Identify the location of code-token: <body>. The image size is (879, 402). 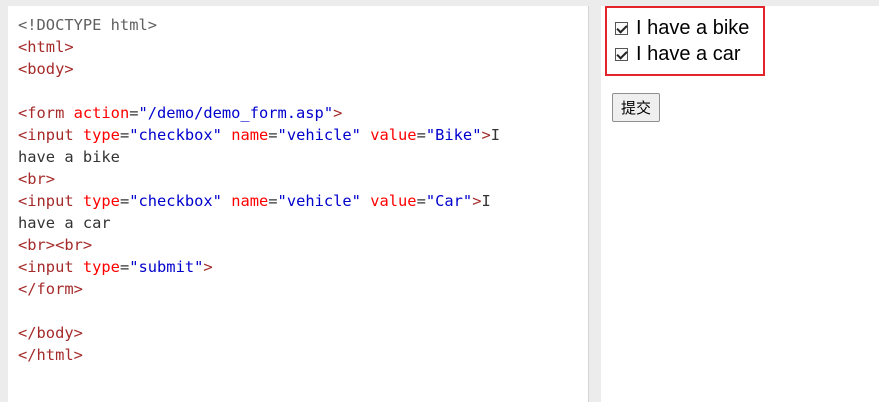
(46, 69).